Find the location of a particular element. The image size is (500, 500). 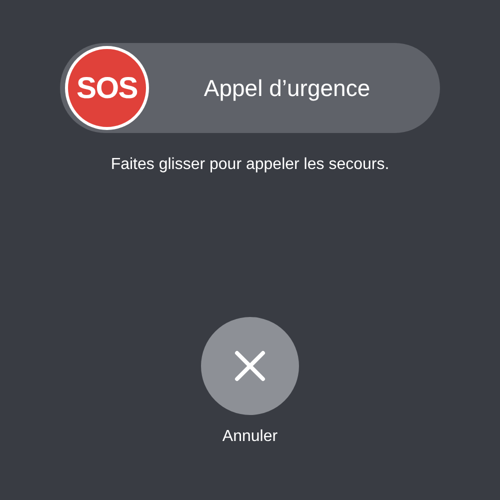

slider-label: Appel d’urgence is located at coordinates (287, 88).